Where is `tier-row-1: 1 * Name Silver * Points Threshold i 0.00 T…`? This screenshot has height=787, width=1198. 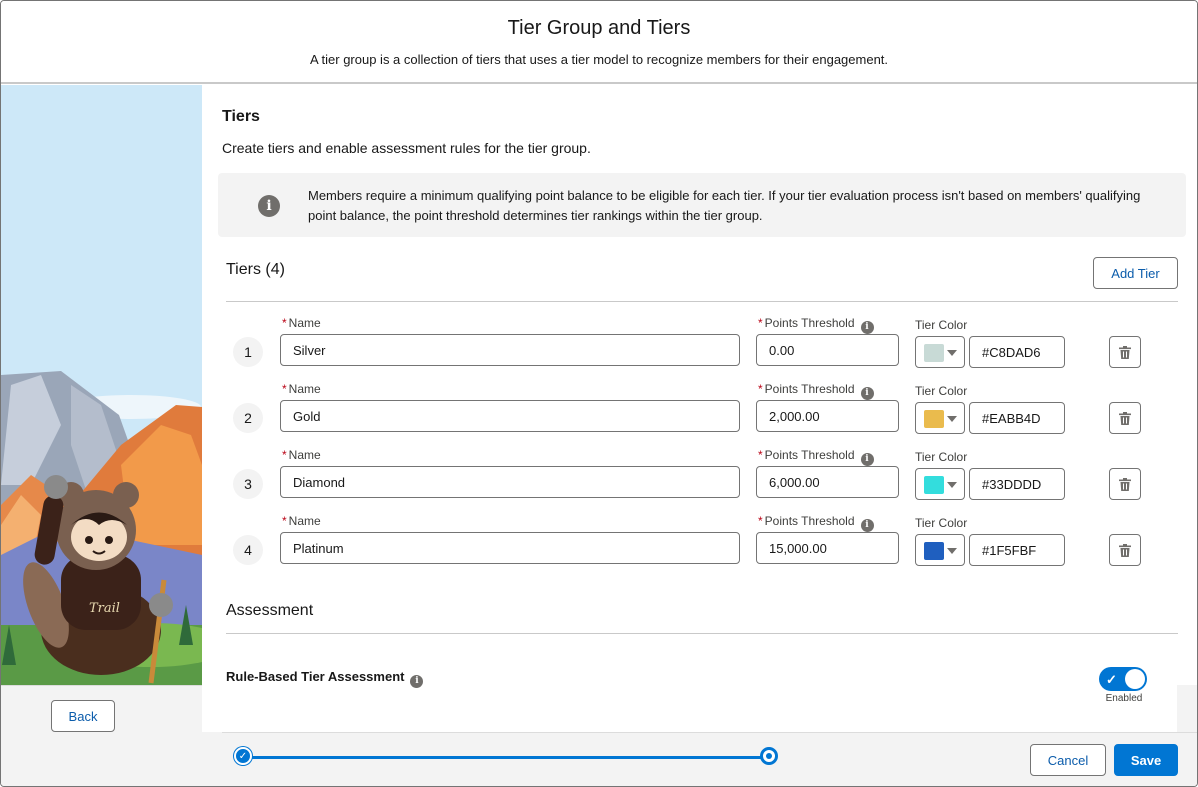 tier-row-1: 1 * Name Silver * Points Threshold i 0.00 T… is located at coordinates (699, 347).